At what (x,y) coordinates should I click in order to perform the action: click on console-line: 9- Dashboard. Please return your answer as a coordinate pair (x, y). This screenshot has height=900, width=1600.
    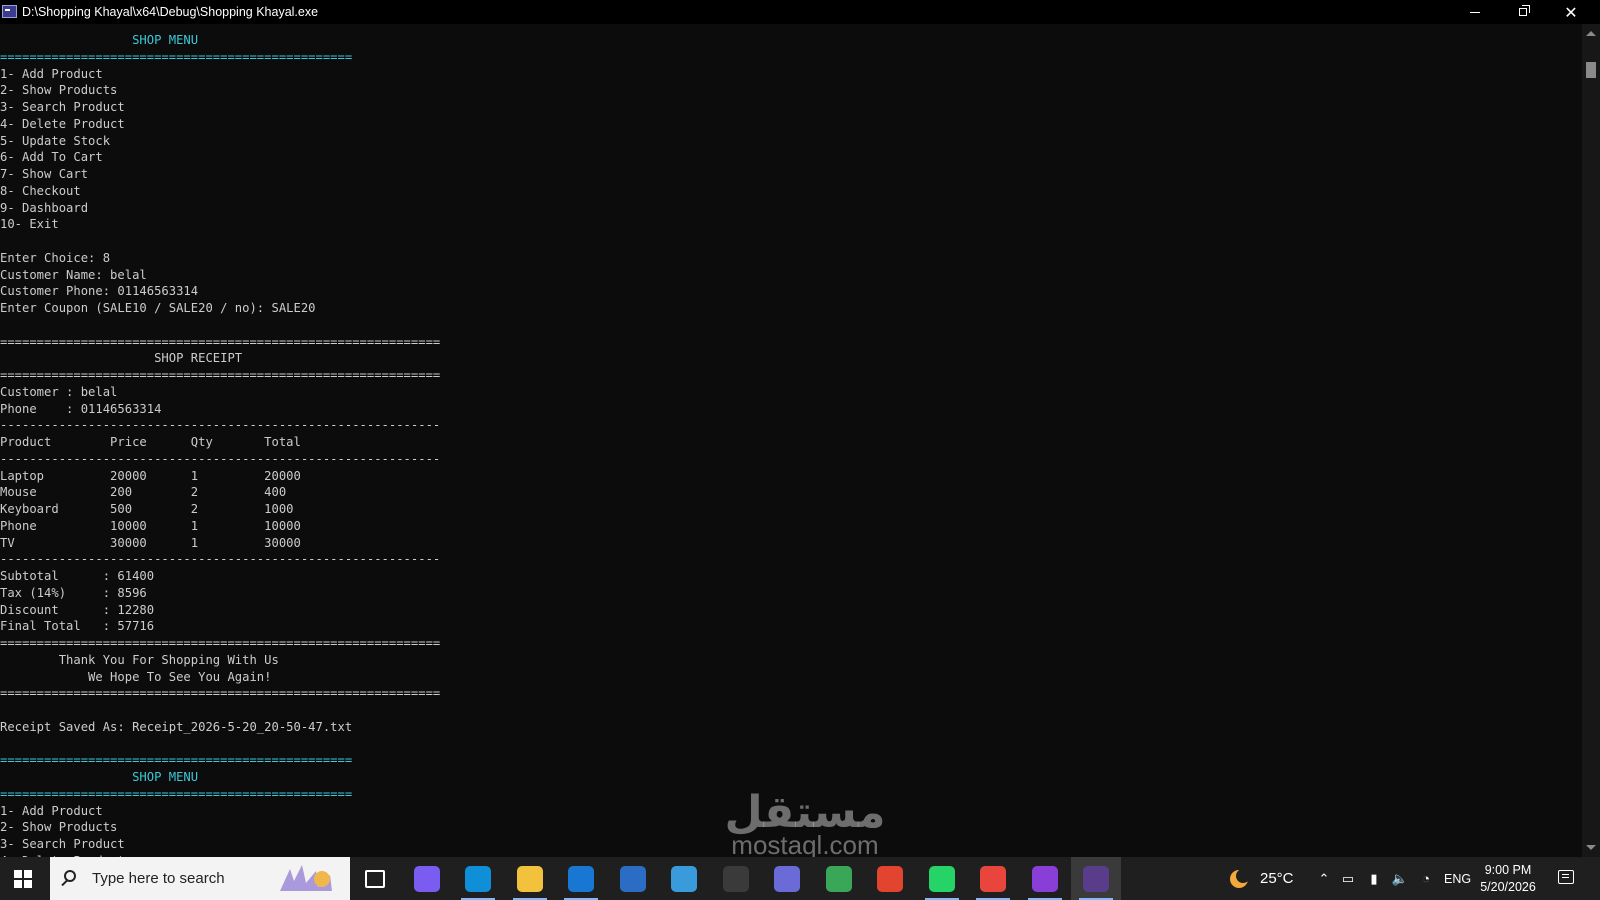
    Looking at the image, I should click on (44, 207).